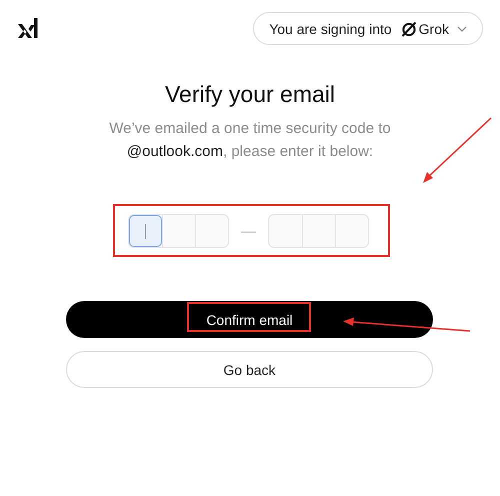  What do you see at coordinates (28, 28) in the screenshot?
I see `logo-icon` at bounding box center [28, 28].